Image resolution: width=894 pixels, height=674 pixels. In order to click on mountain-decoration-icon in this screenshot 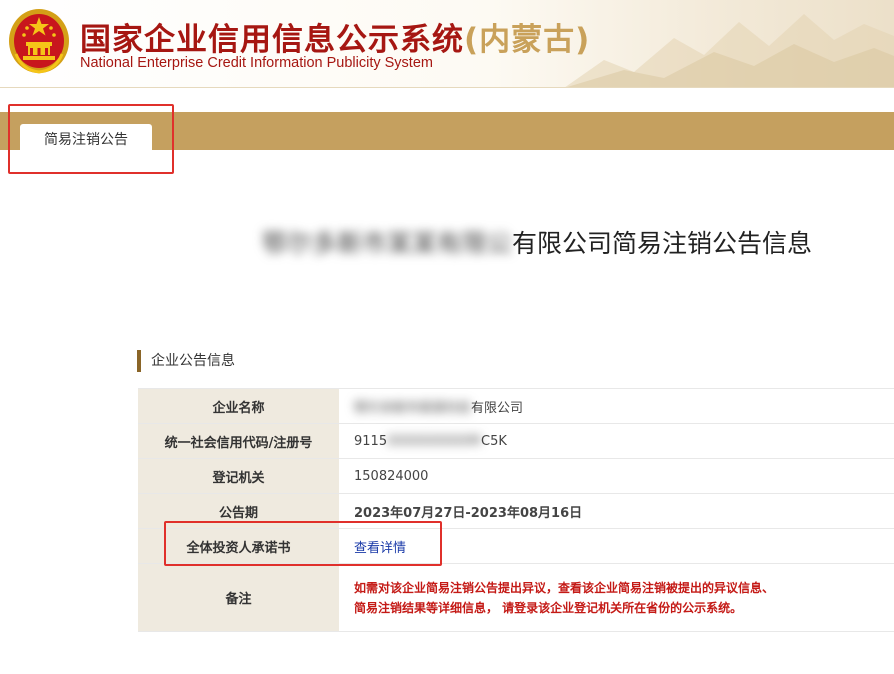, I will do `click(729, 50)`.